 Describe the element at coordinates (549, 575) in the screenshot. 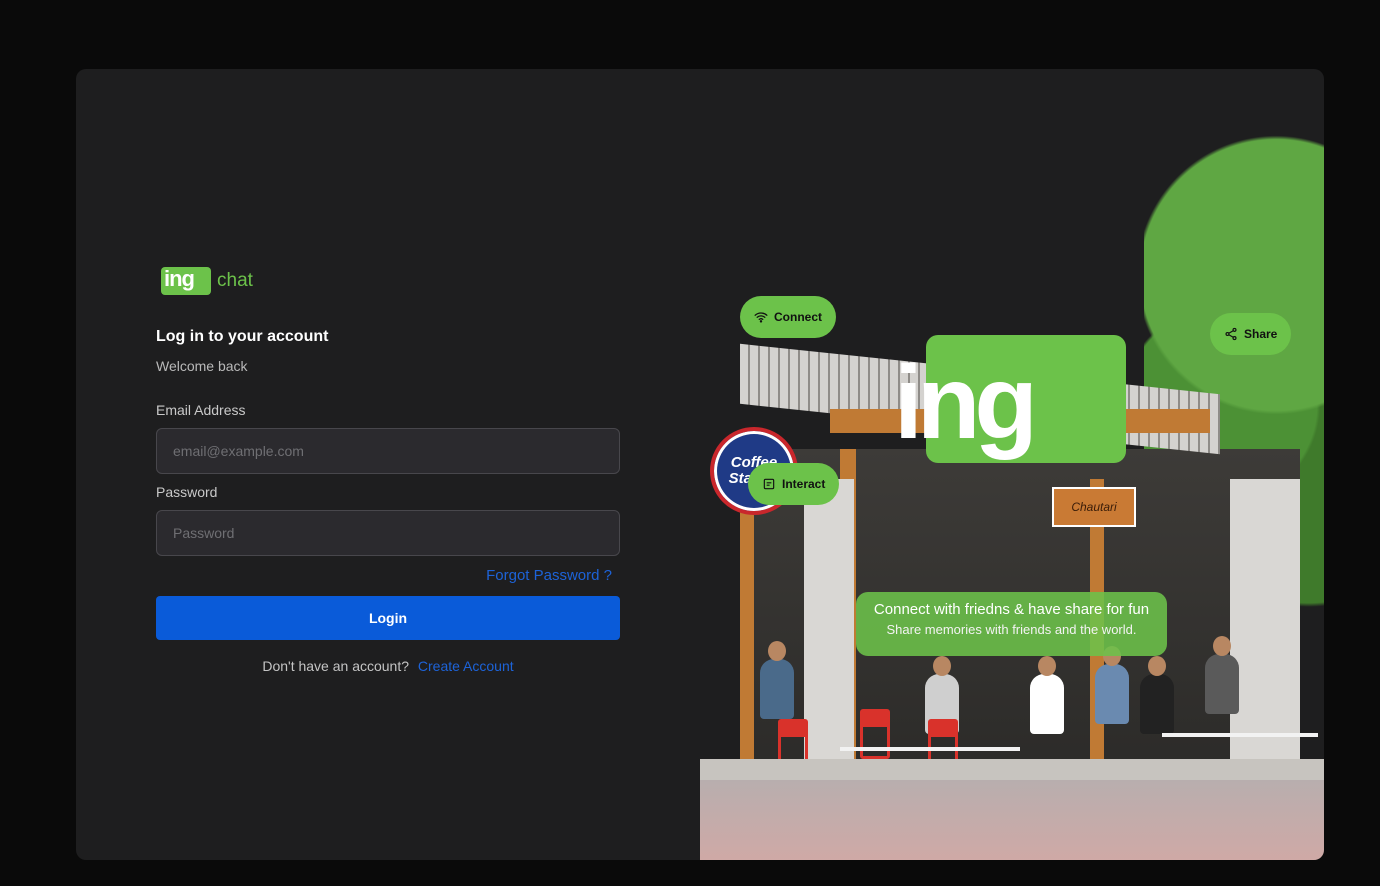

I see `forgot-password-link: Forgot Password ?` at that location.